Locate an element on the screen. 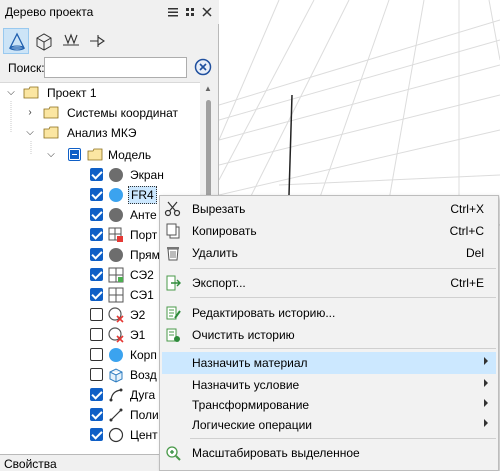  menu-label: Очистить историю is located at coordinates (243, 335).